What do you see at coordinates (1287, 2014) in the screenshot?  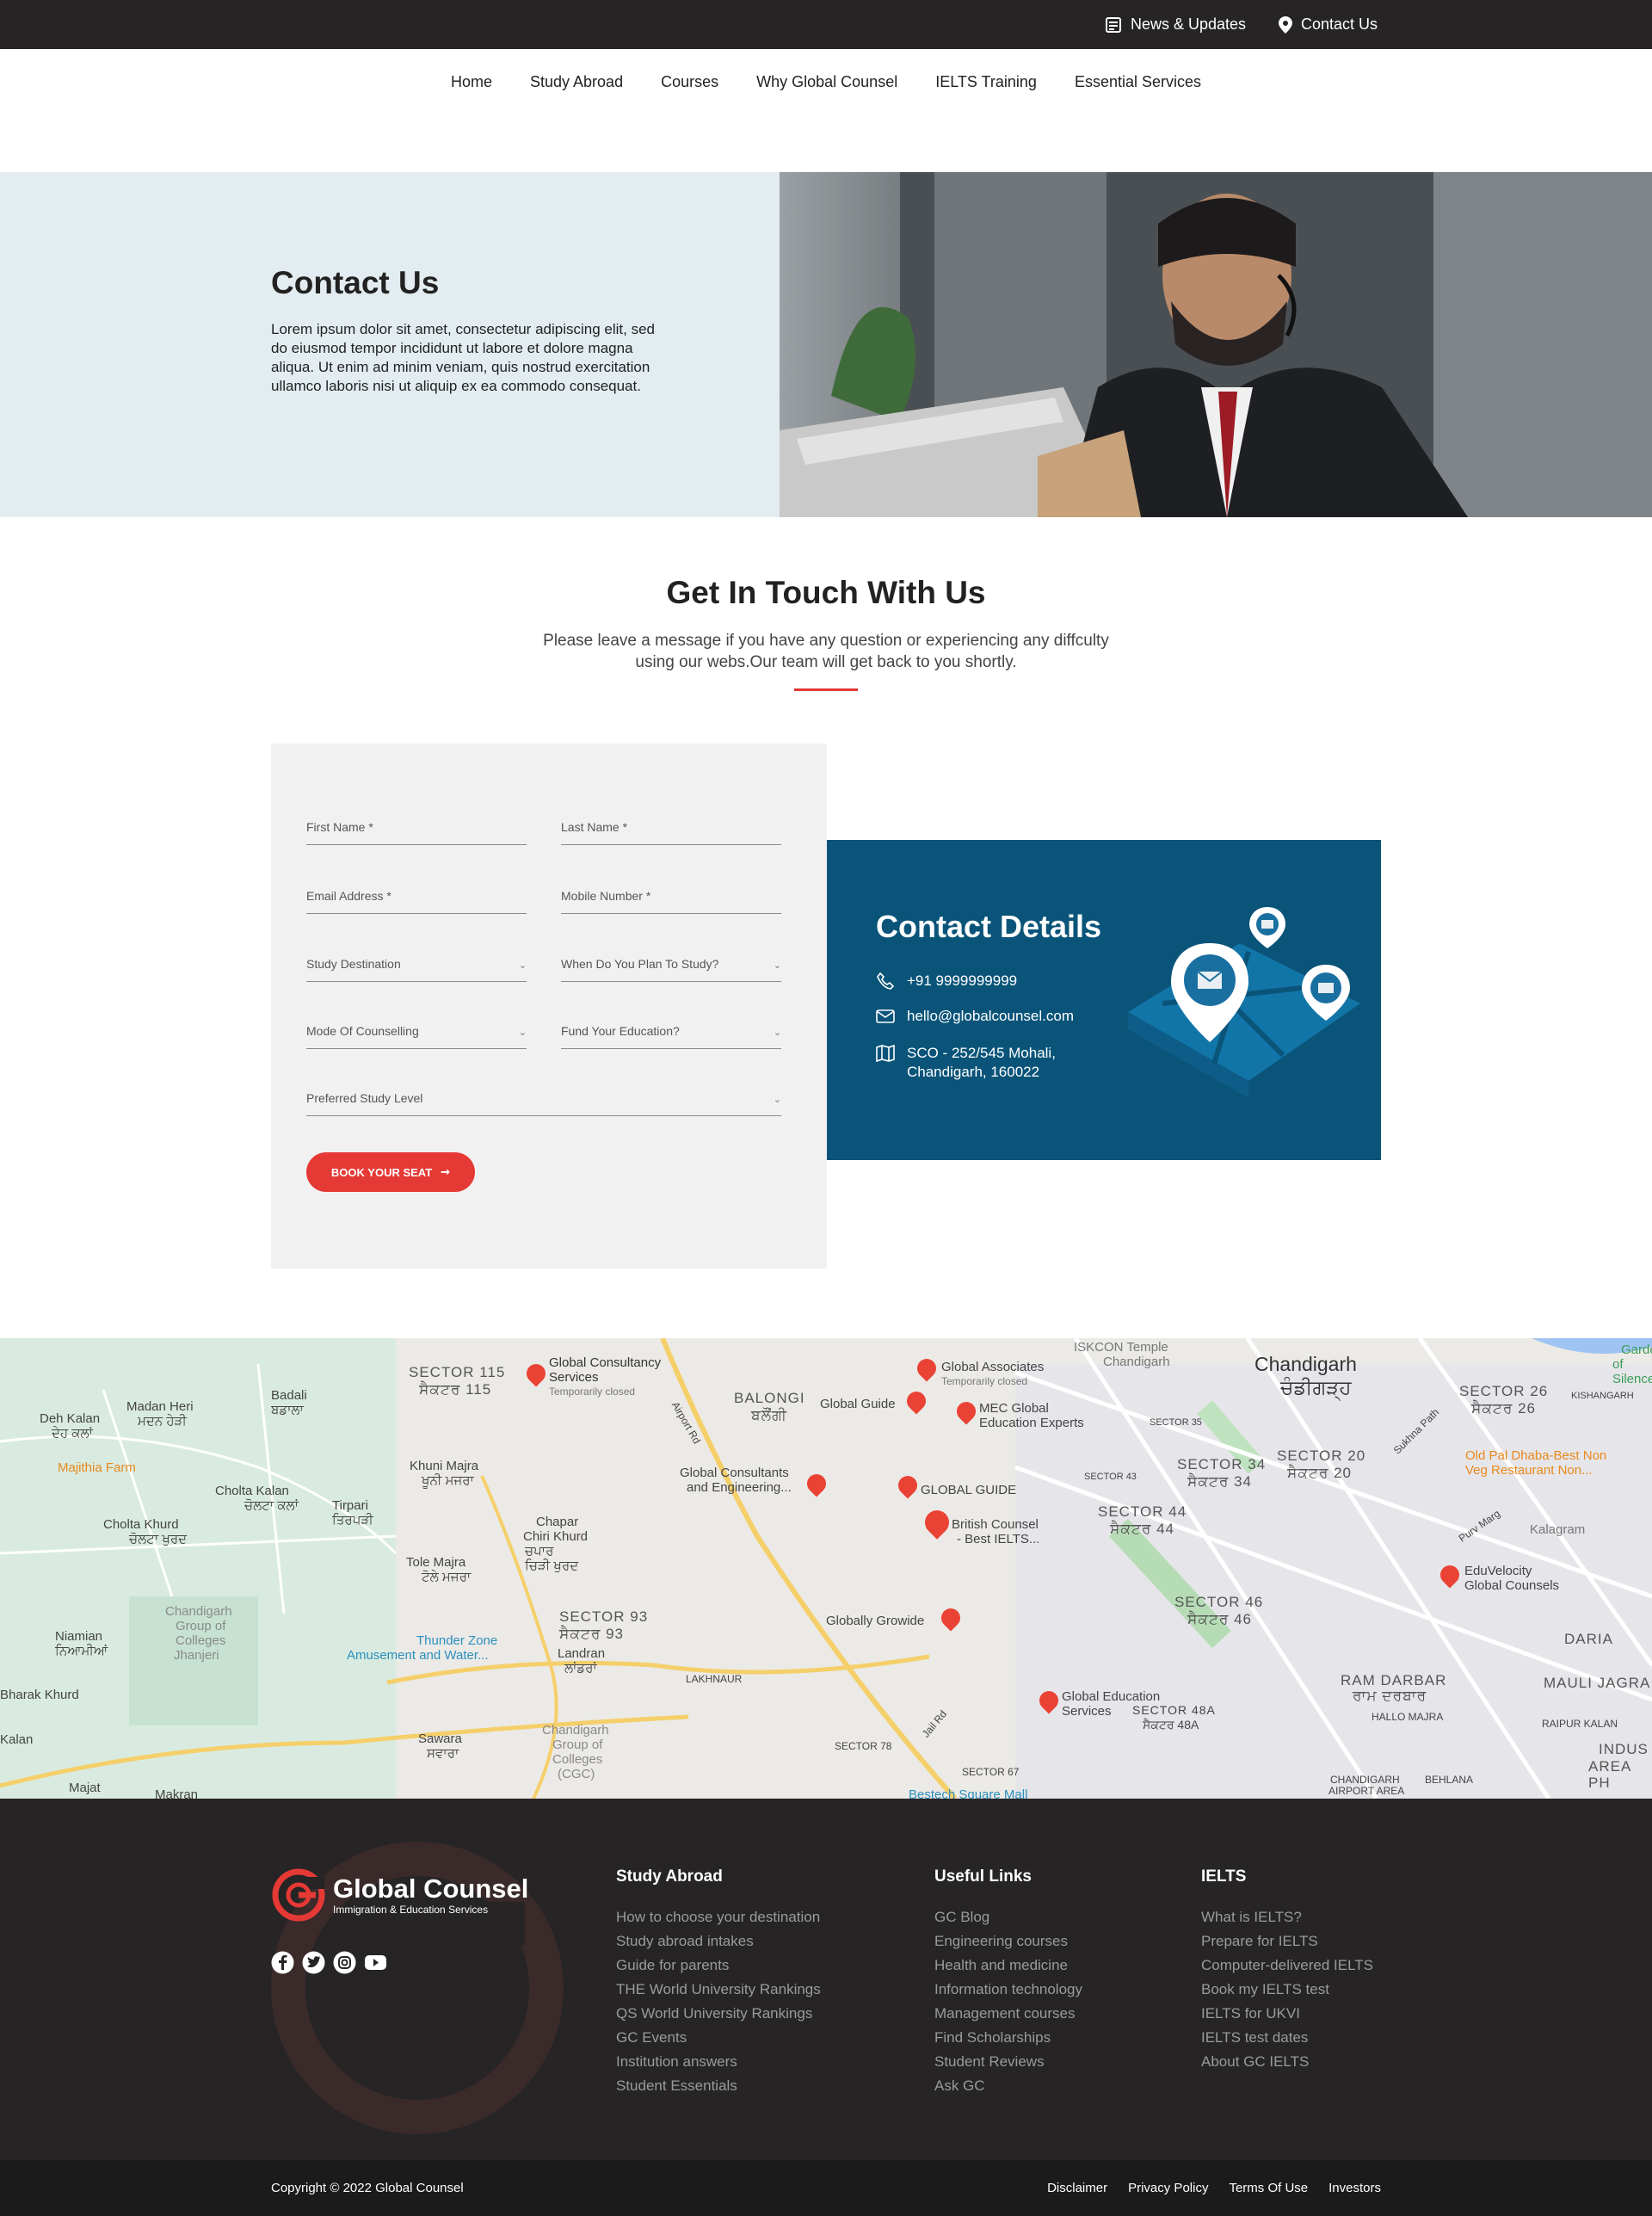 I see `footer-link: IELTS for UKVI` at bounding box center [1287, 2014].